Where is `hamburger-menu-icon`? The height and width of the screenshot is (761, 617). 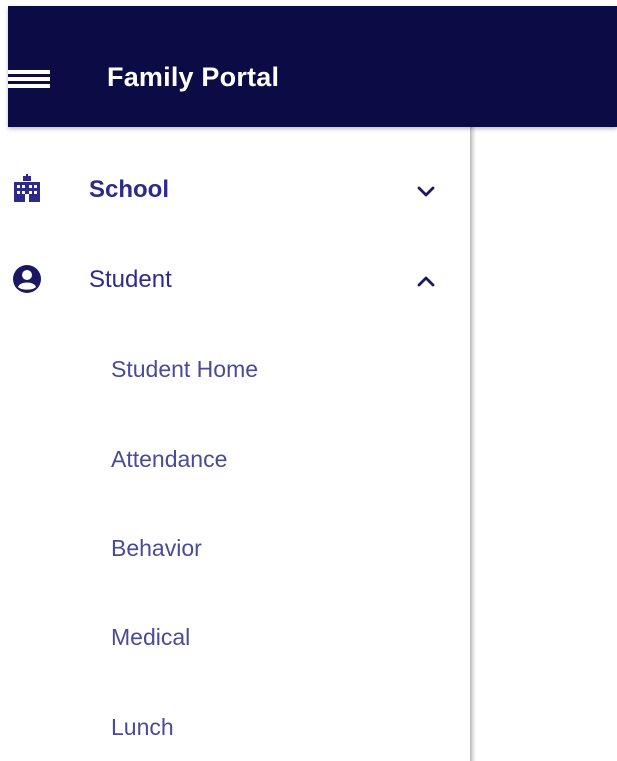
hamburger-menu-icon is located at coordinates (29, 79).